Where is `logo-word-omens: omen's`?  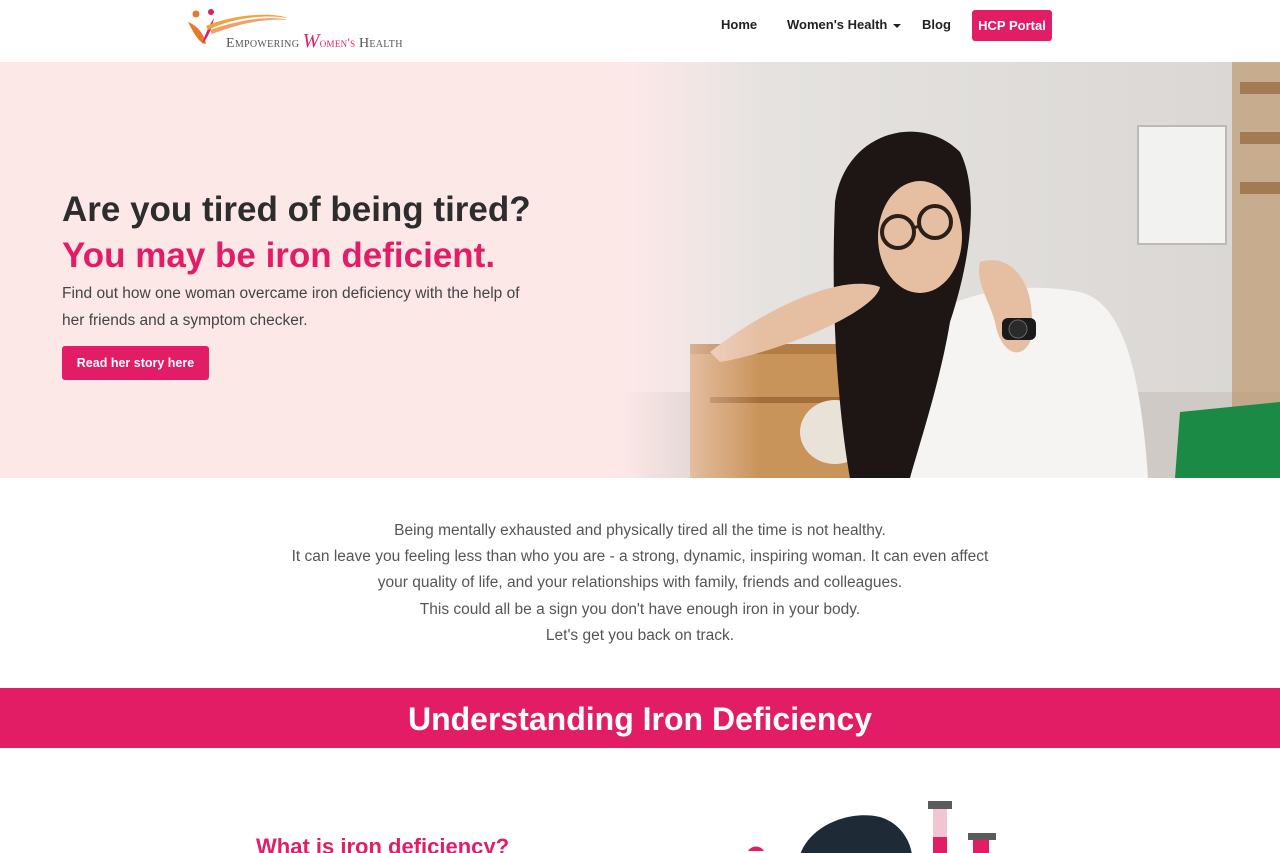
logo-word-omens: omen's is located at coordinates (337, 42).